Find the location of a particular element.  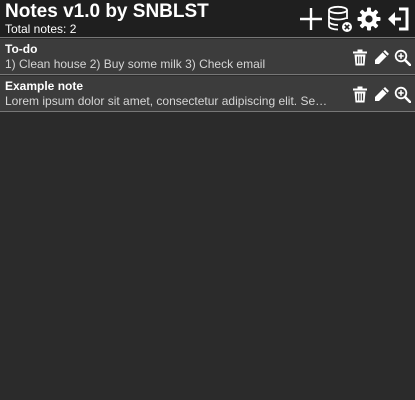

add-note-button is located at coordinates (311, 19).